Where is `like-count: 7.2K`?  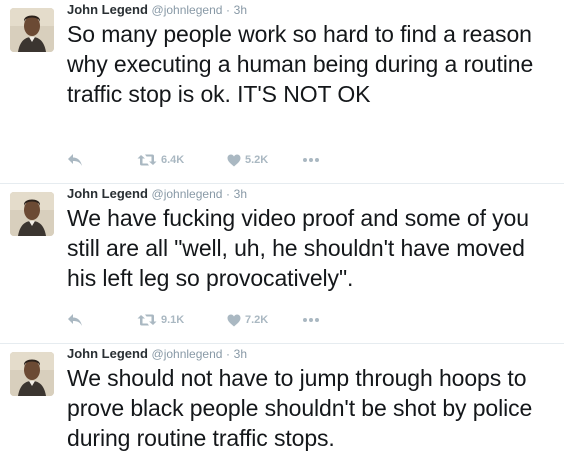
like-count: 7.2K is located at coordinates (257, 320).